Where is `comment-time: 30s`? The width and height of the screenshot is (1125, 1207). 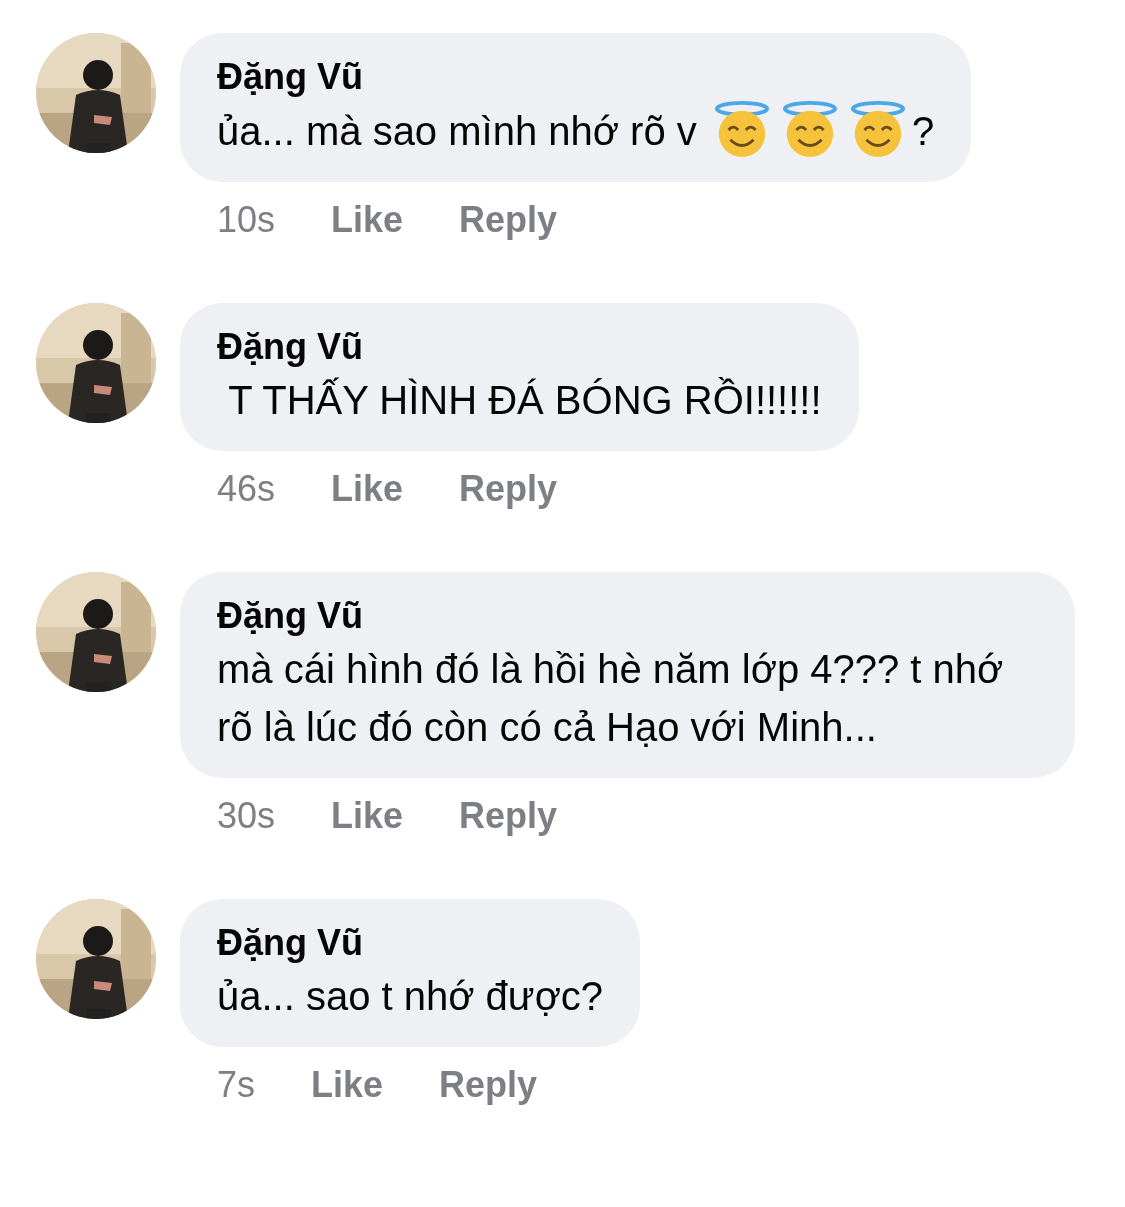
comment-time: 30s is located at coordinates (246, 816).